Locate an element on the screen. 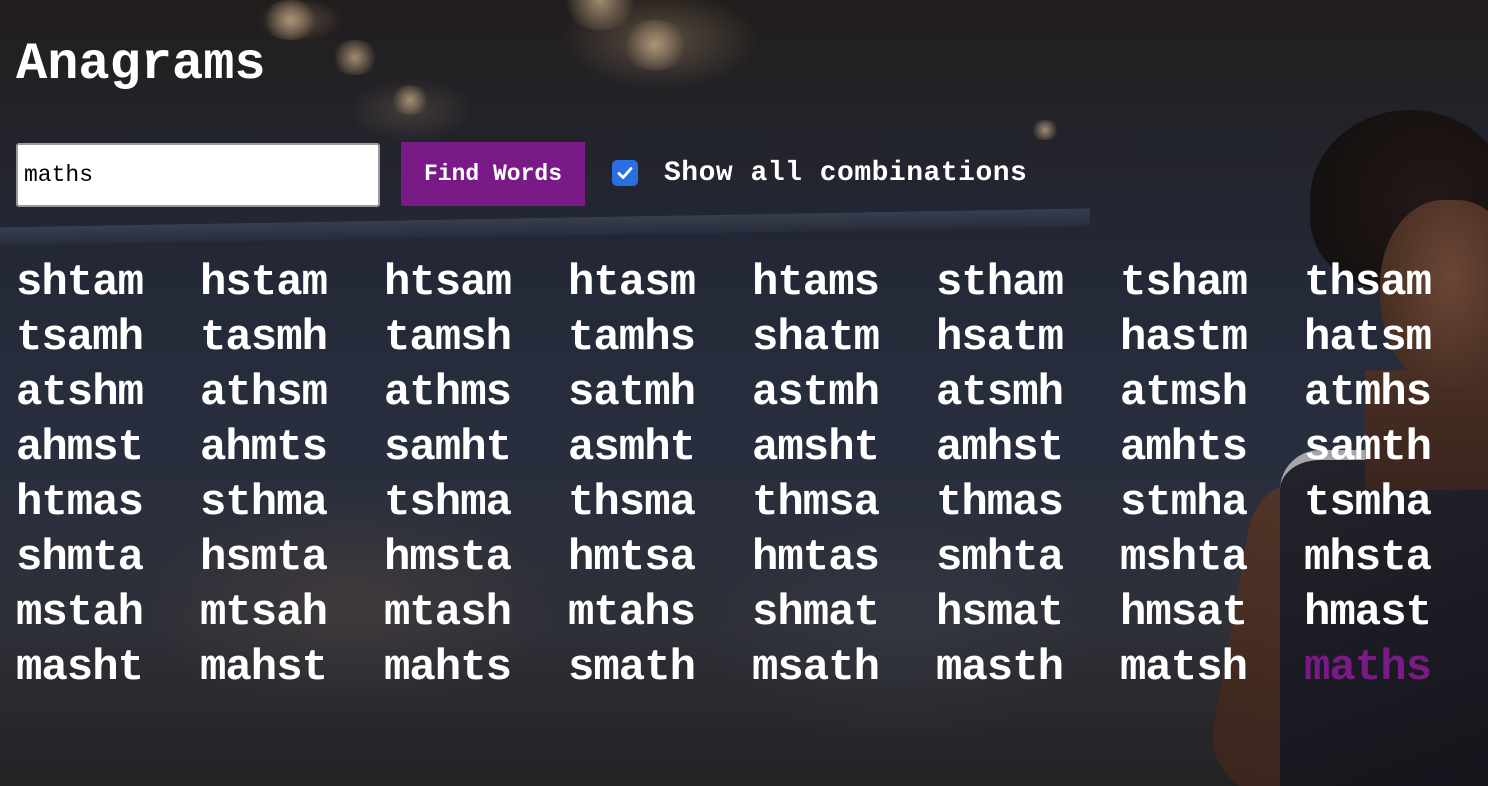 The width and height of the screenshot is (1488, 786). anagram-word: satmh is located at coordinates (660, 393).